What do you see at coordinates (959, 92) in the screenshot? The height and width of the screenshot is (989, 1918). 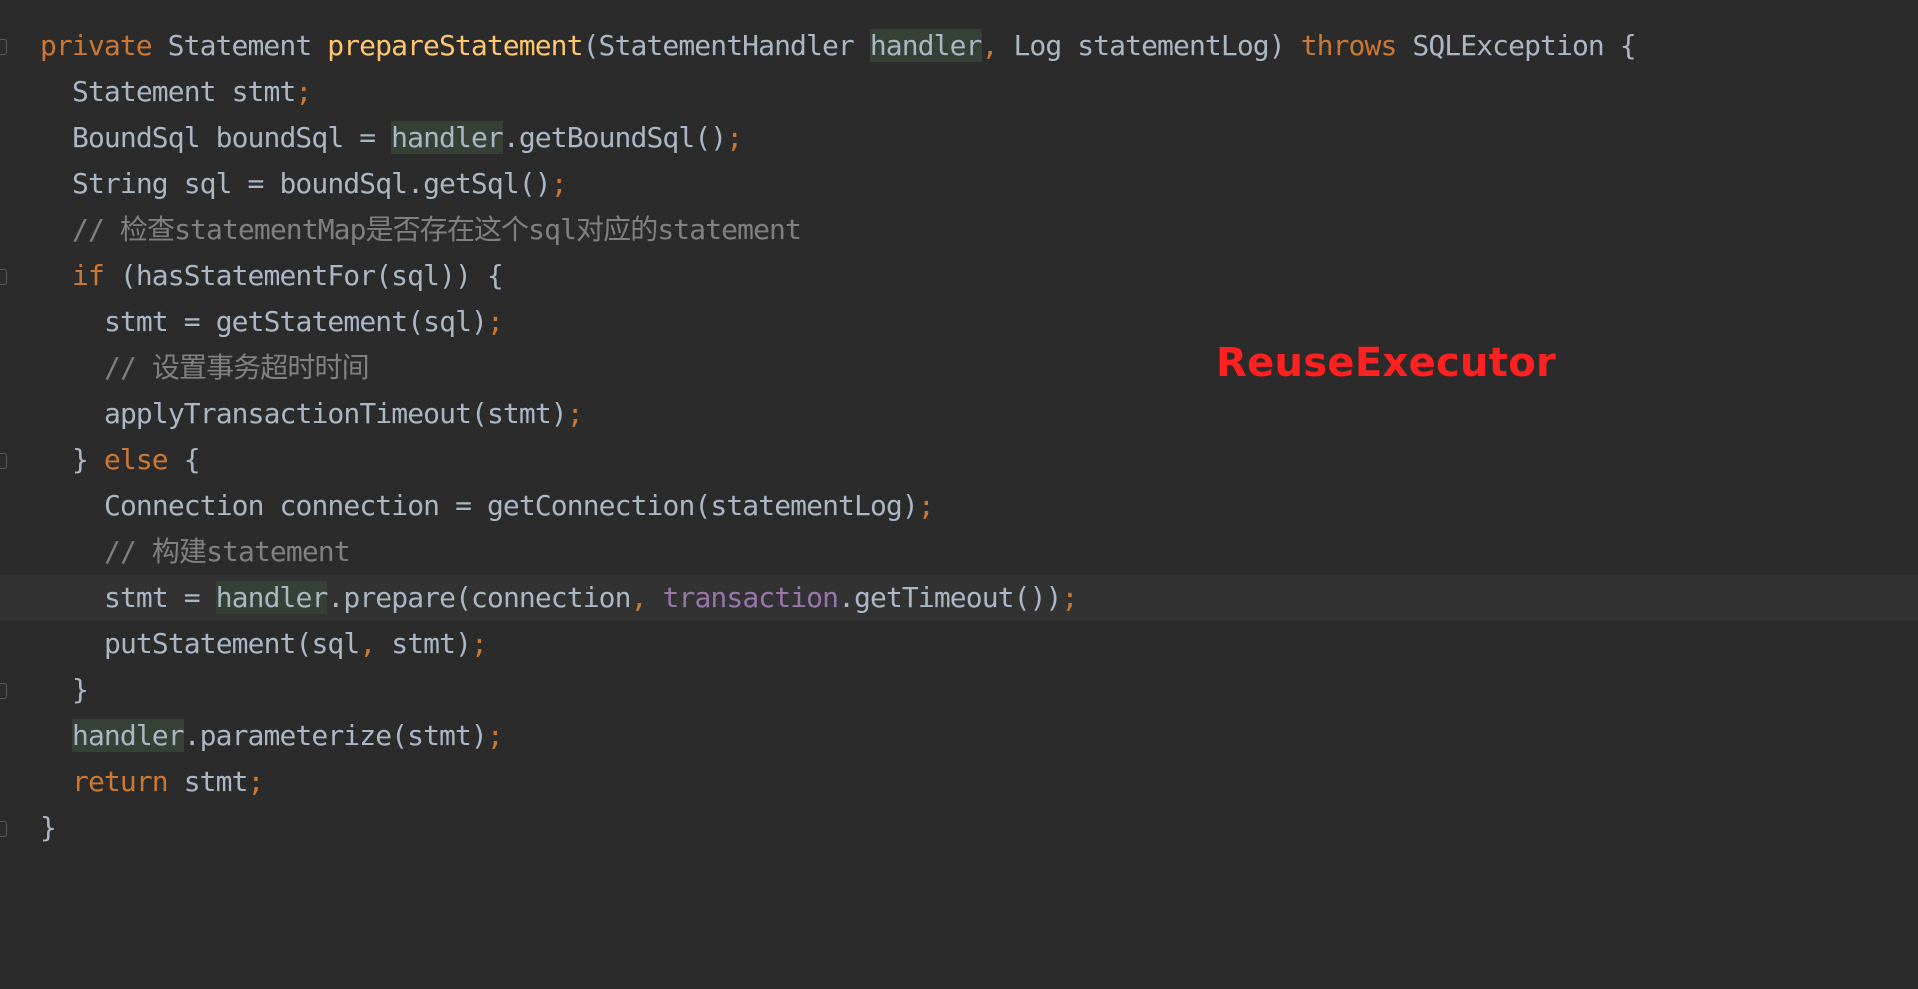 I see `code-line-2: Statement stmt;` at bounding box center [959, 92].